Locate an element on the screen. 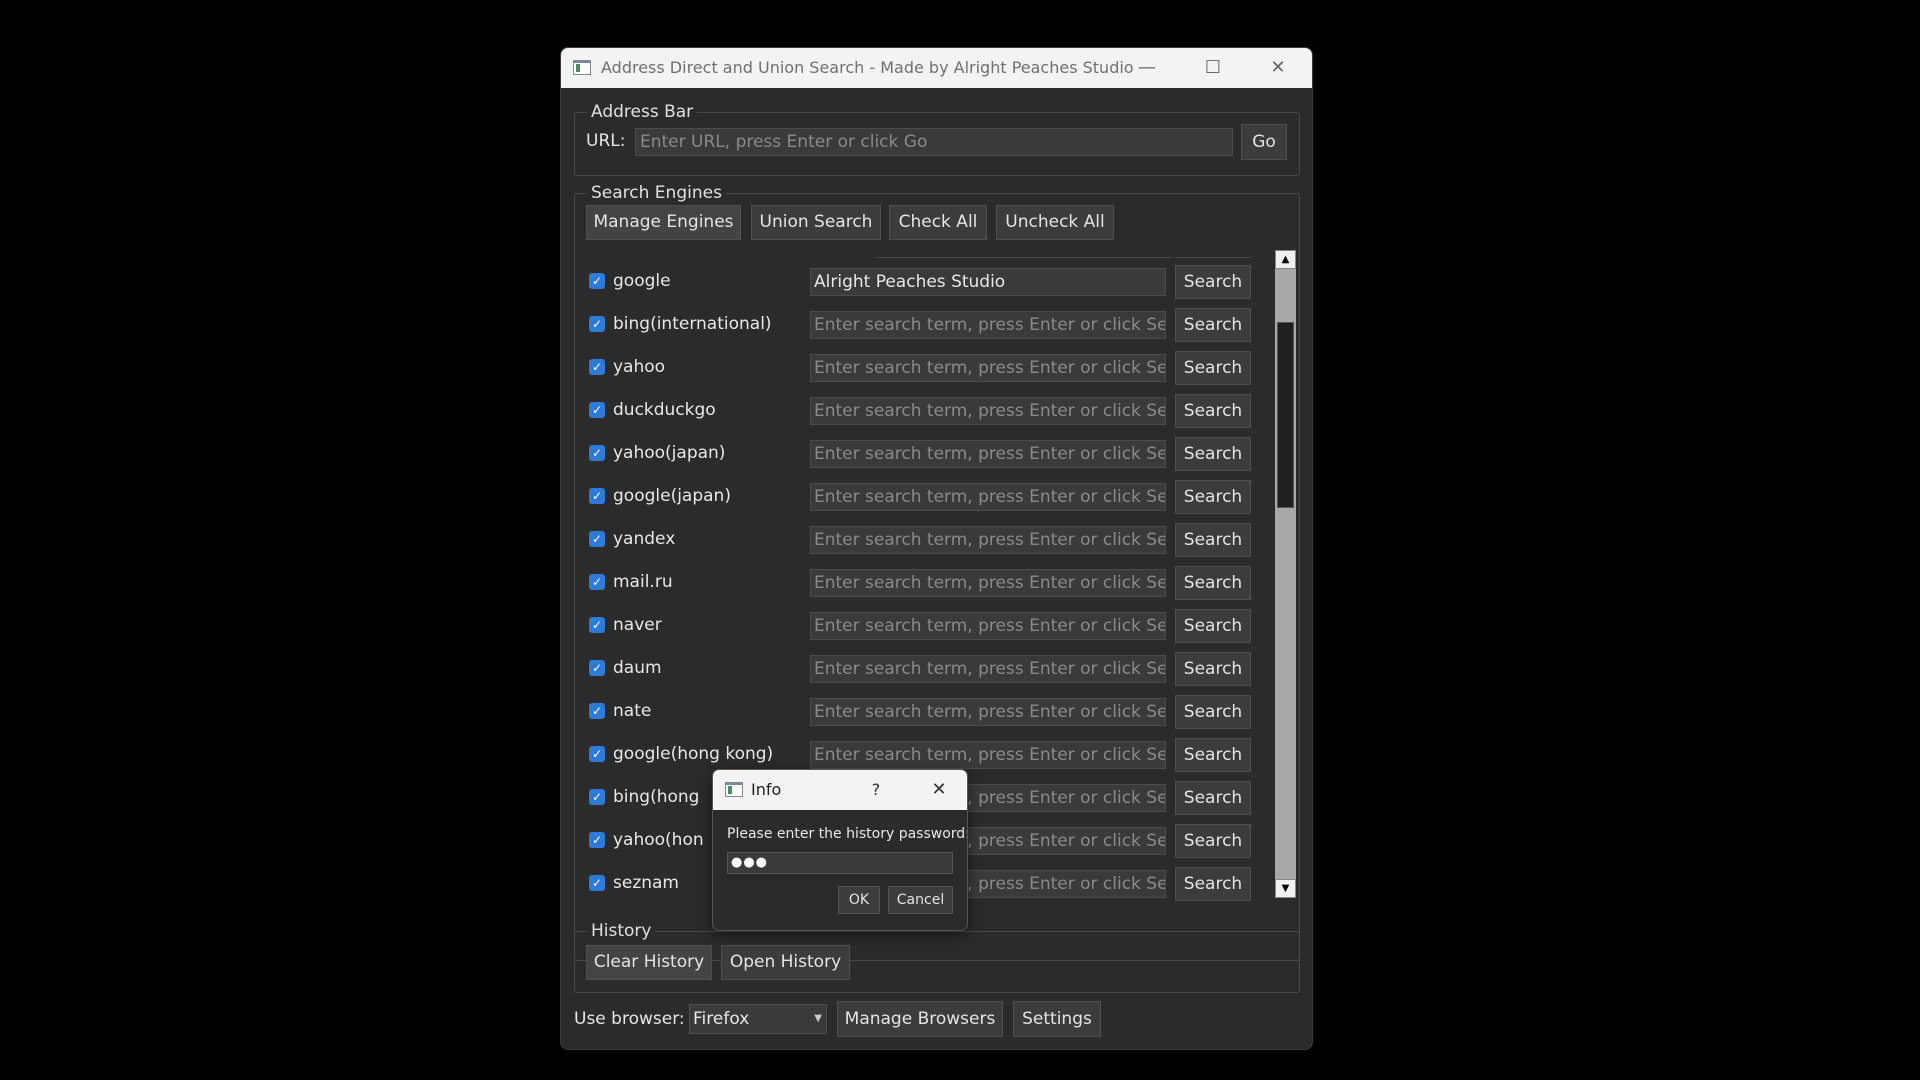 This screenshot has height=1080, width=1920. search-engines-title: Search Engines is located at coordinates (656, 193).